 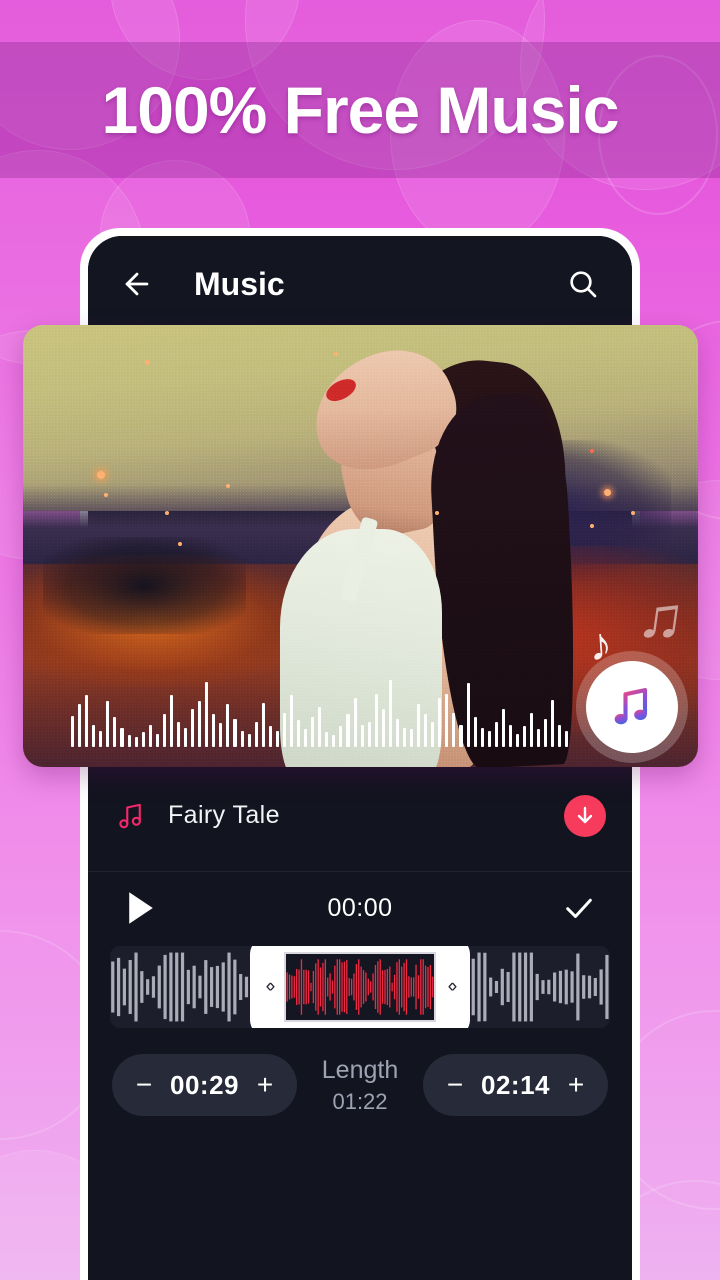 What do you see at coordinates (239, 283) in the screenshot?
I see `page-title: Music` at bounding box center [239, 283].